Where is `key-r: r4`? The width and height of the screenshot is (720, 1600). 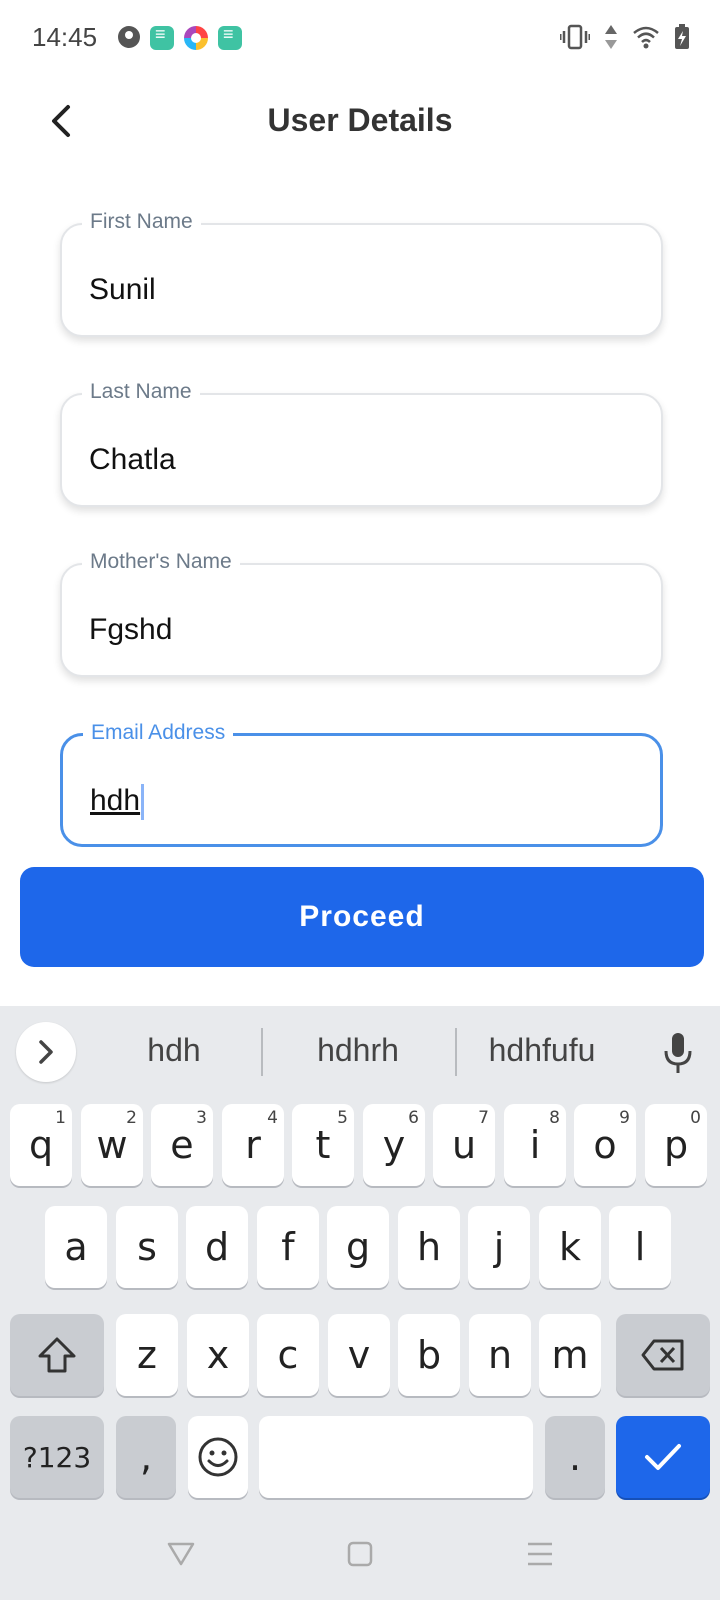 key-r: r4 is located at coordinates (253, 1145).